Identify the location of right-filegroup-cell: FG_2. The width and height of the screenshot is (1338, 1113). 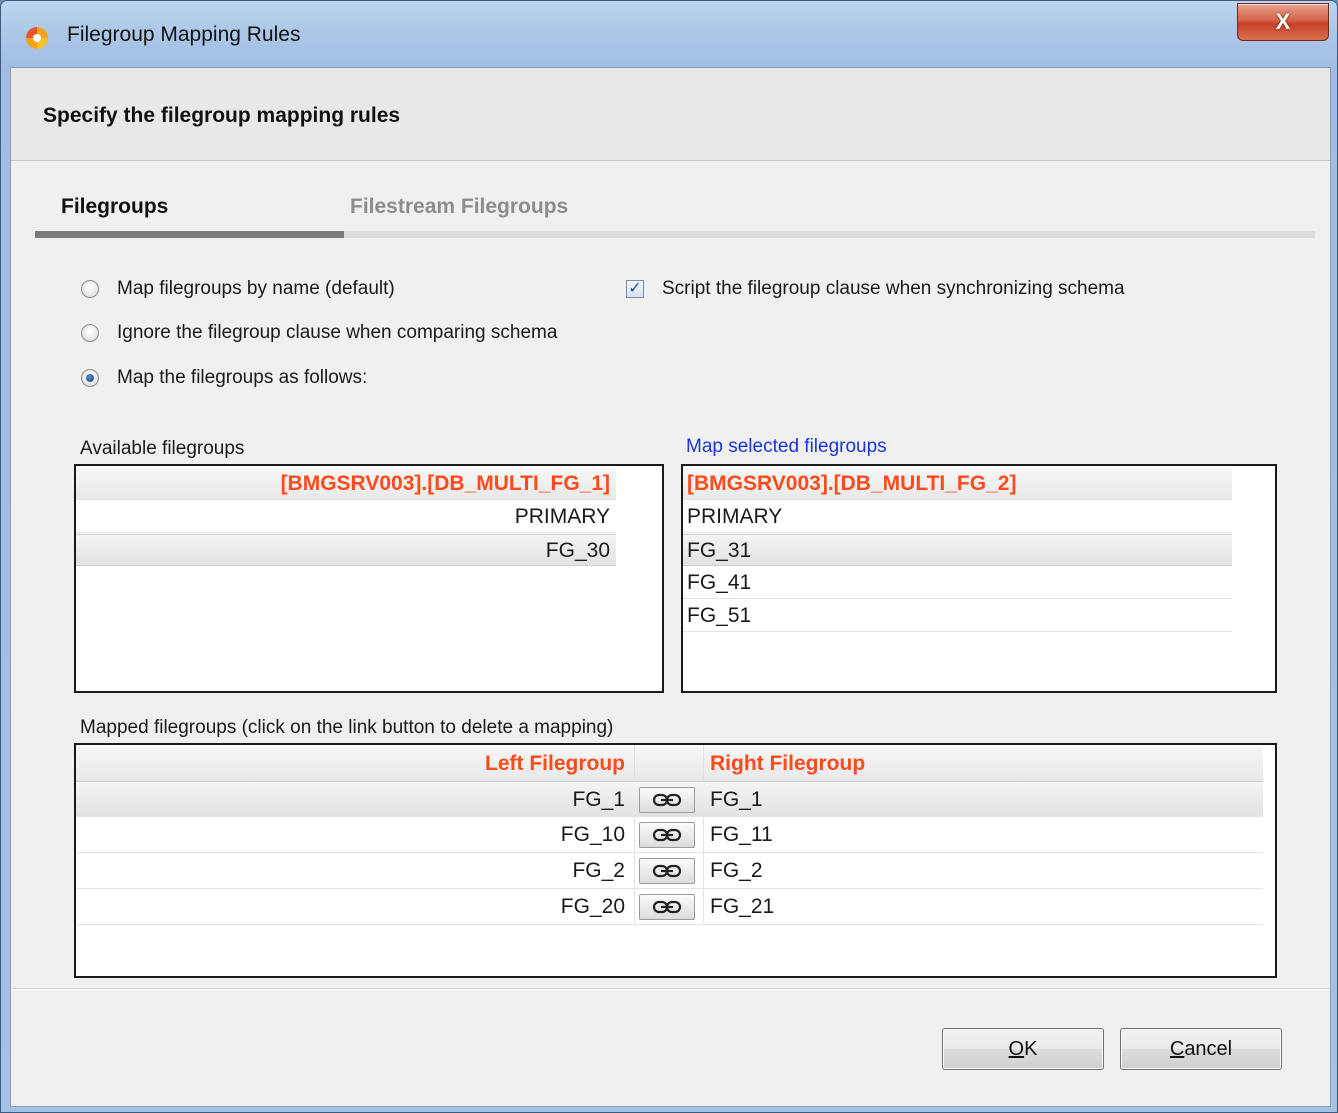
(736, 870).